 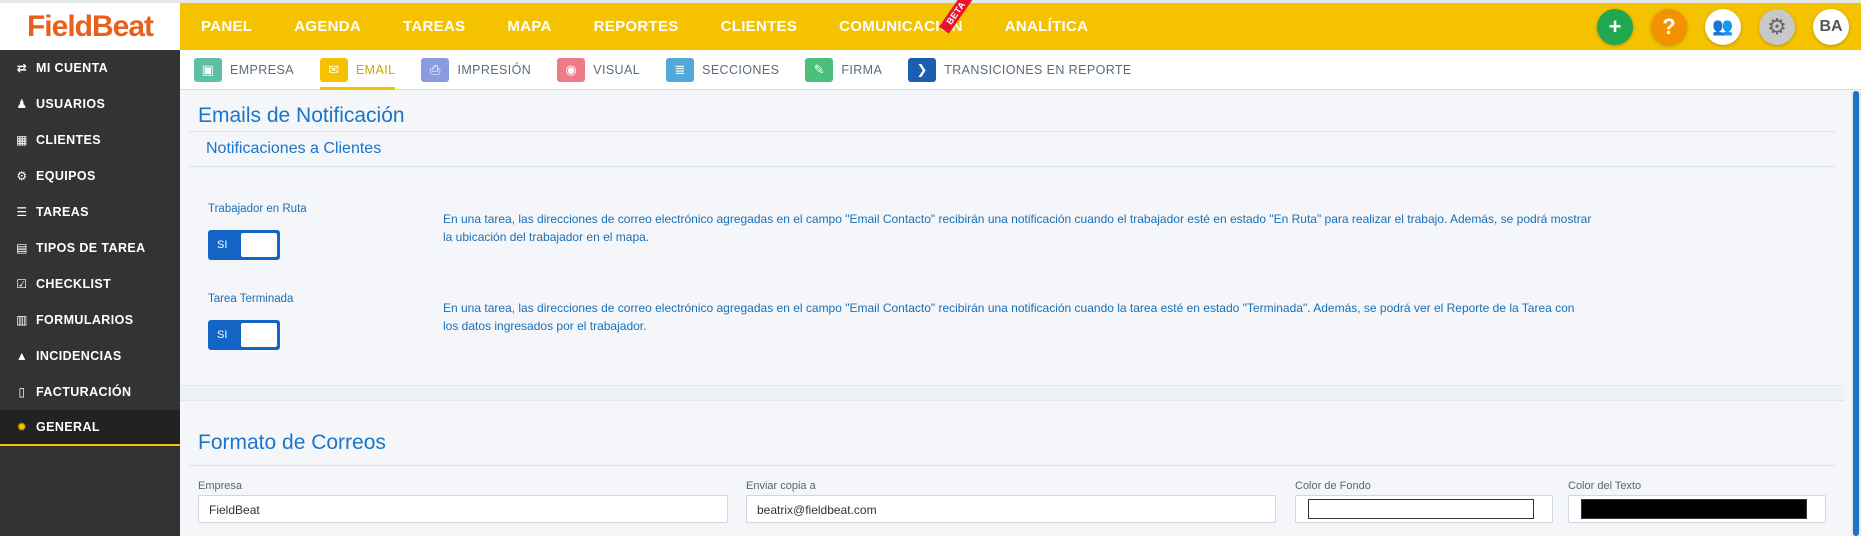 What do you see at coordinates (463, 509) in the screenshot?
I see `empresa-input: FieldBeat` at bounding box center [463, 509].